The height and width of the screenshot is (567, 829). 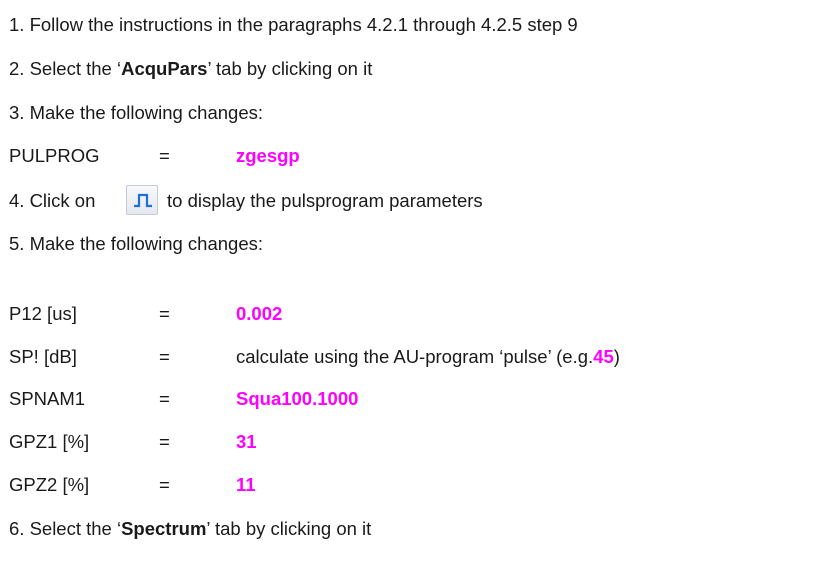 I want to click on gpz2-name: GPZ2 [%], so click(x=49, y=484).